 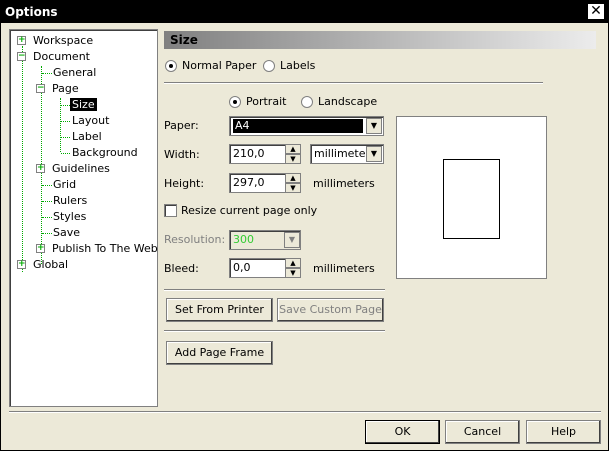 What do you see at coordinates (97, 248) in the screenshot?
I see `tree-item-publish: + Publish To The Web` at bounding box center [97, 248].